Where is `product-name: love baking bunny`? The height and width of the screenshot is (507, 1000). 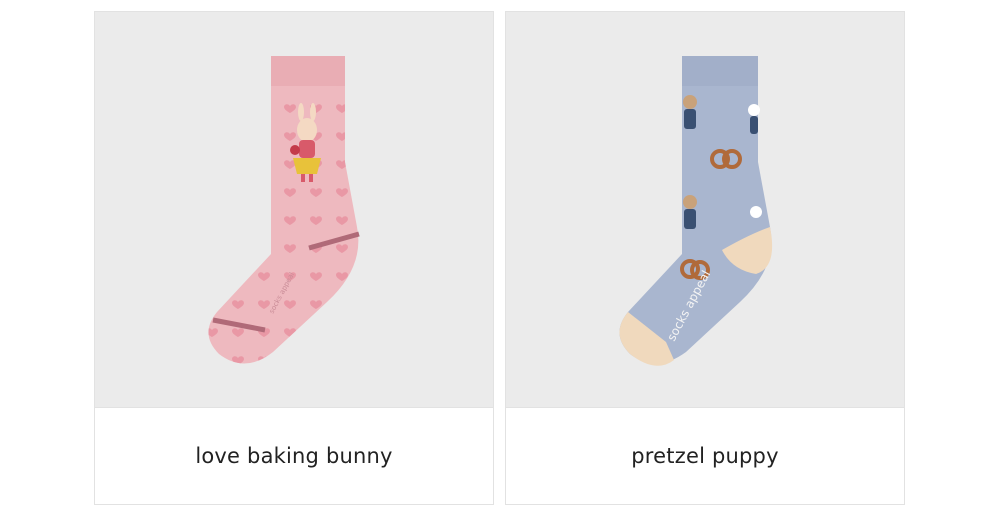
product-name: love baking bunny is located at coordinates (293, 456).